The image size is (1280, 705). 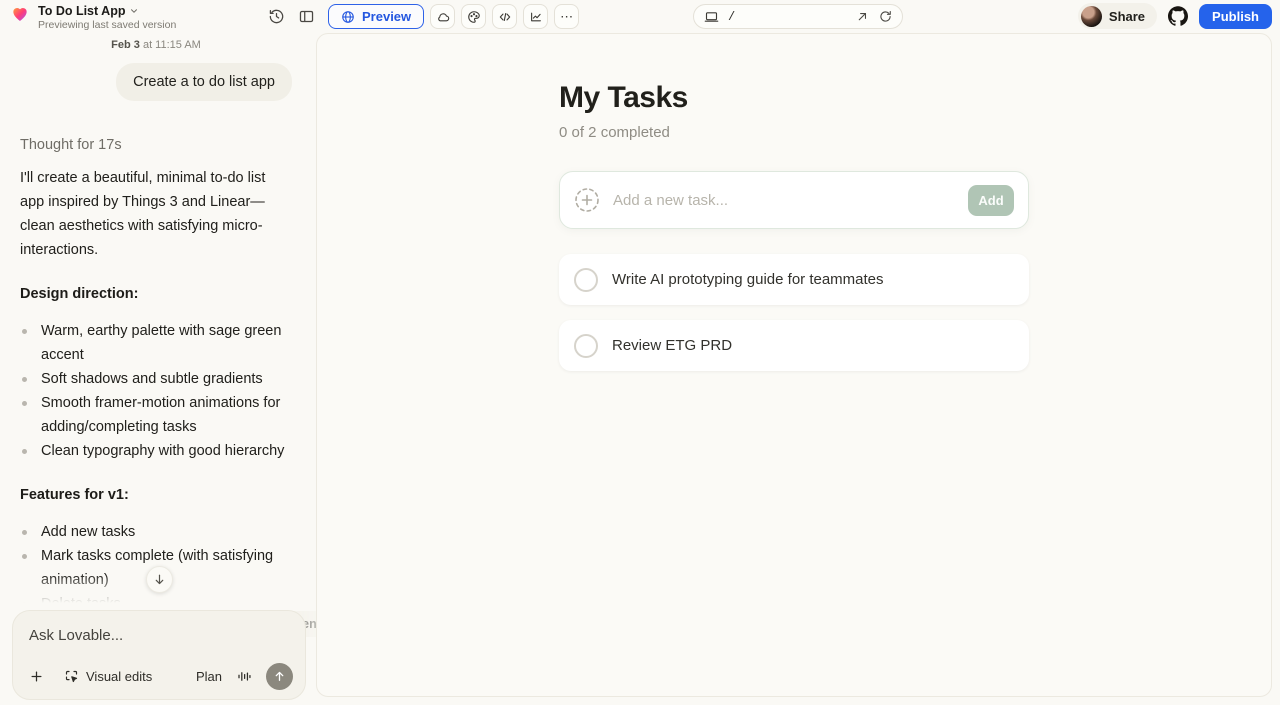 What do you see at coordinates (20, 13) in the screenshot?
I see `lovable-logo-icon` at bounding box center [20, 13].